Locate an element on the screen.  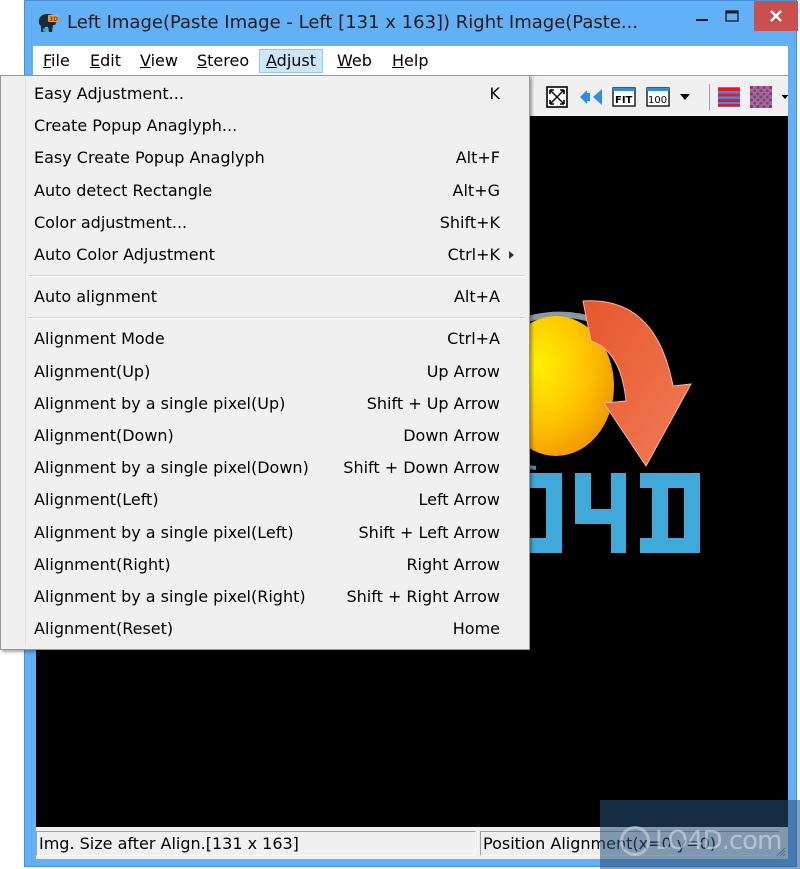
fit-button: FIT is located at coordinates (624, 97).